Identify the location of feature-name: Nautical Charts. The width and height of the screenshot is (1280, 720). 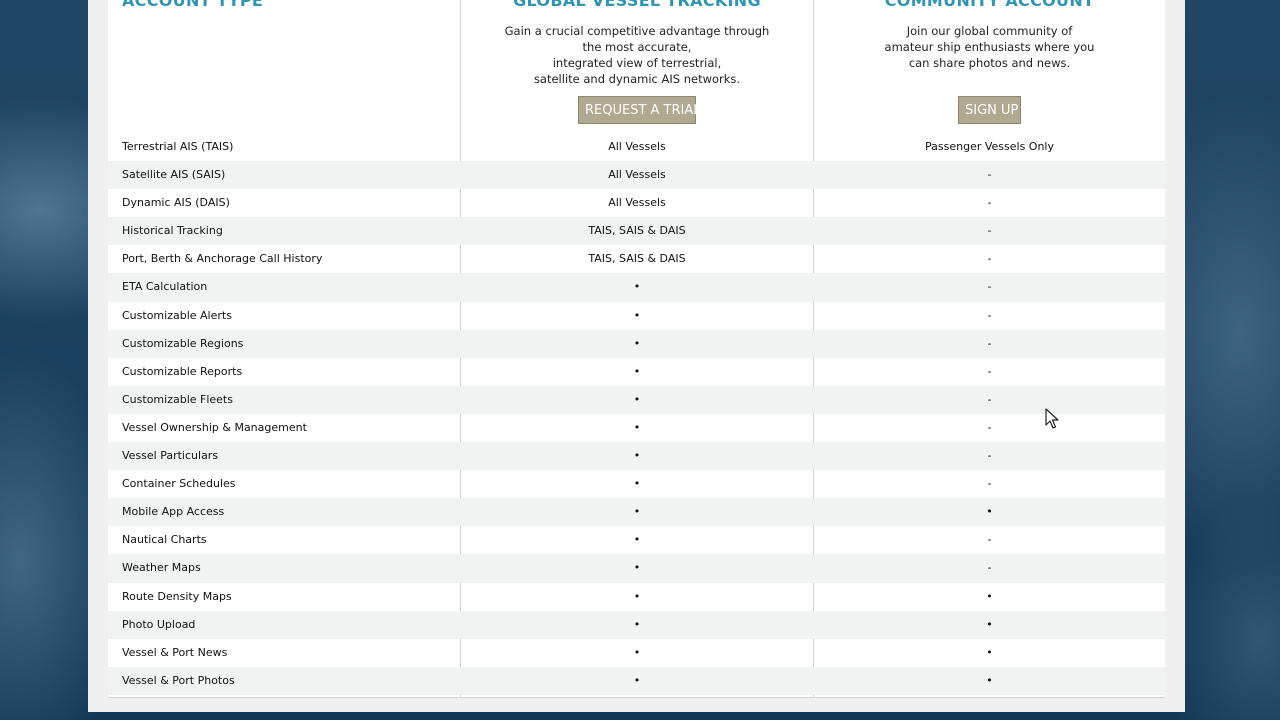
(164, 540).